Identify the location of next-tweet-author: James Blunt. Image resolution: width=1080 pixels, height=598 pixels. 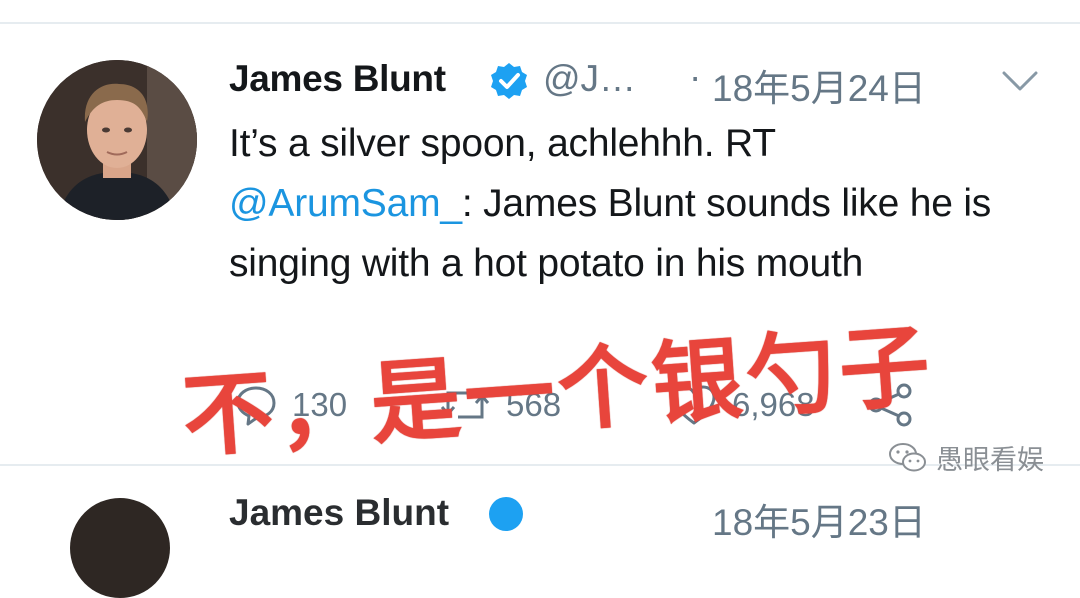
(339, 513).